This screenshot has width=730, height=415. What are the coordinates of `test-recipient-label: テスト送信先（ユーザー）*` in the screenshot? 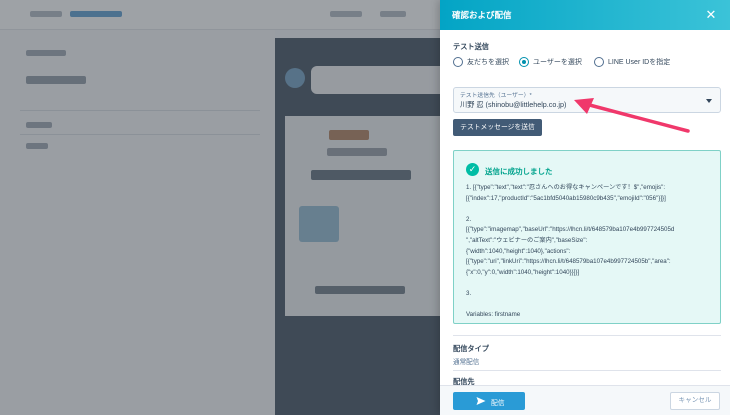 It's located at (496, 96).